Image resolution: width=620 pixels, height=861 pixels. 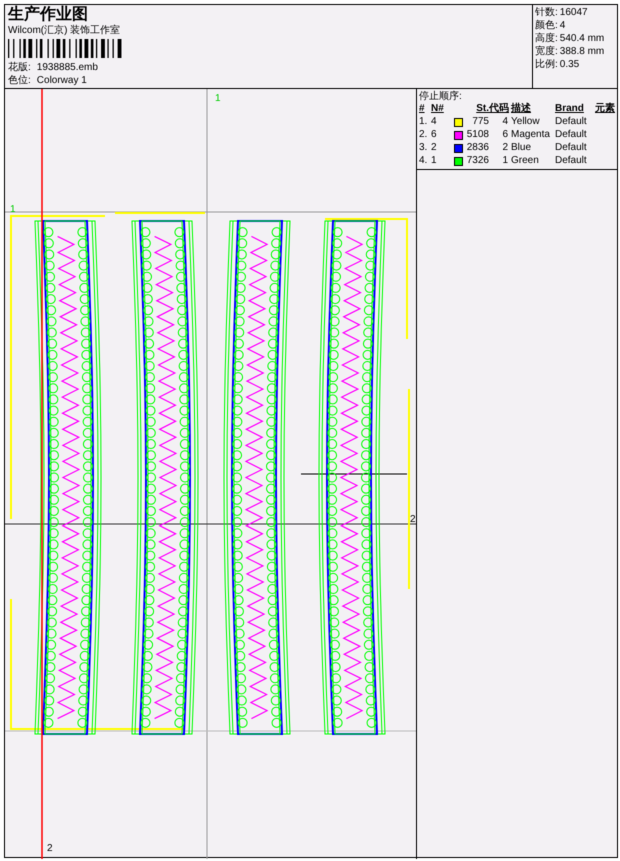 What do you see at coordinates (423, 122) in the screenshot?
I see `table-cell-text: 1.` at bounding box center [423, 122].